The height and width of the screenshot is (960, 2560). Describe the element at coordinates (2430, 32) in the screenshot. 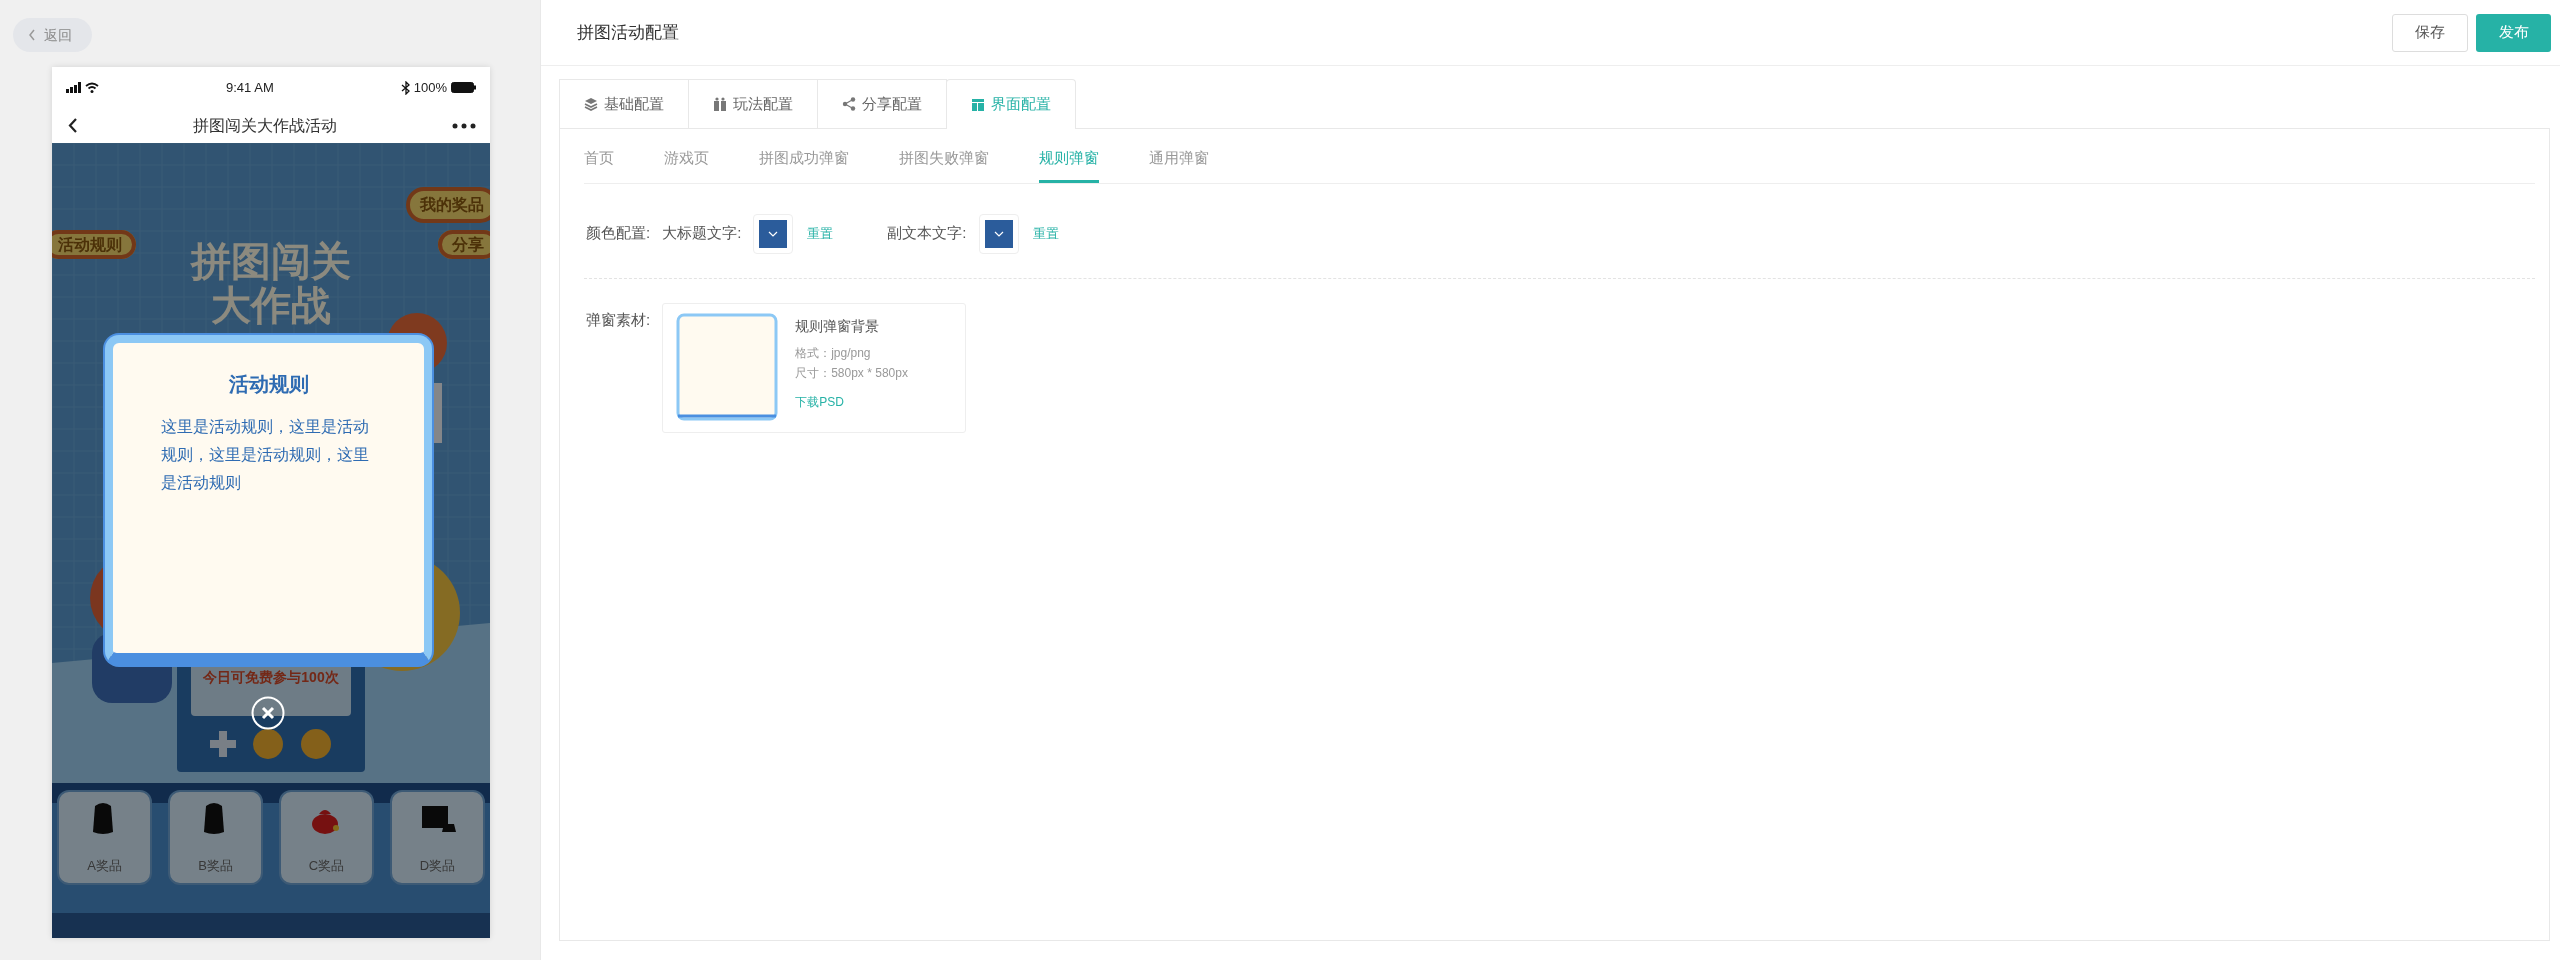

I see `save-button: 保存` at that location.